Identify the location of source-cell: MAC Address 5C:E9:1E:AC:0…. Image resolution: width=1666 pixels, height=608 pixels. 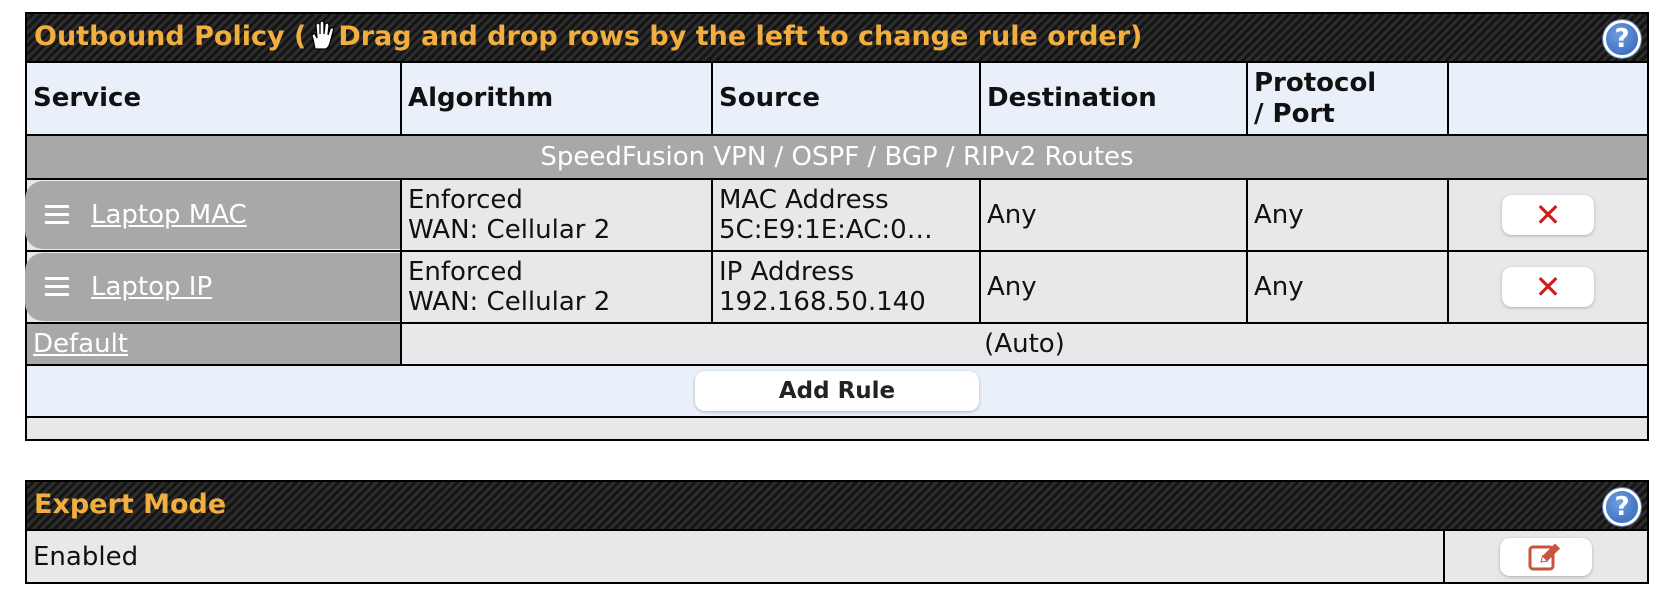
(846, 215).